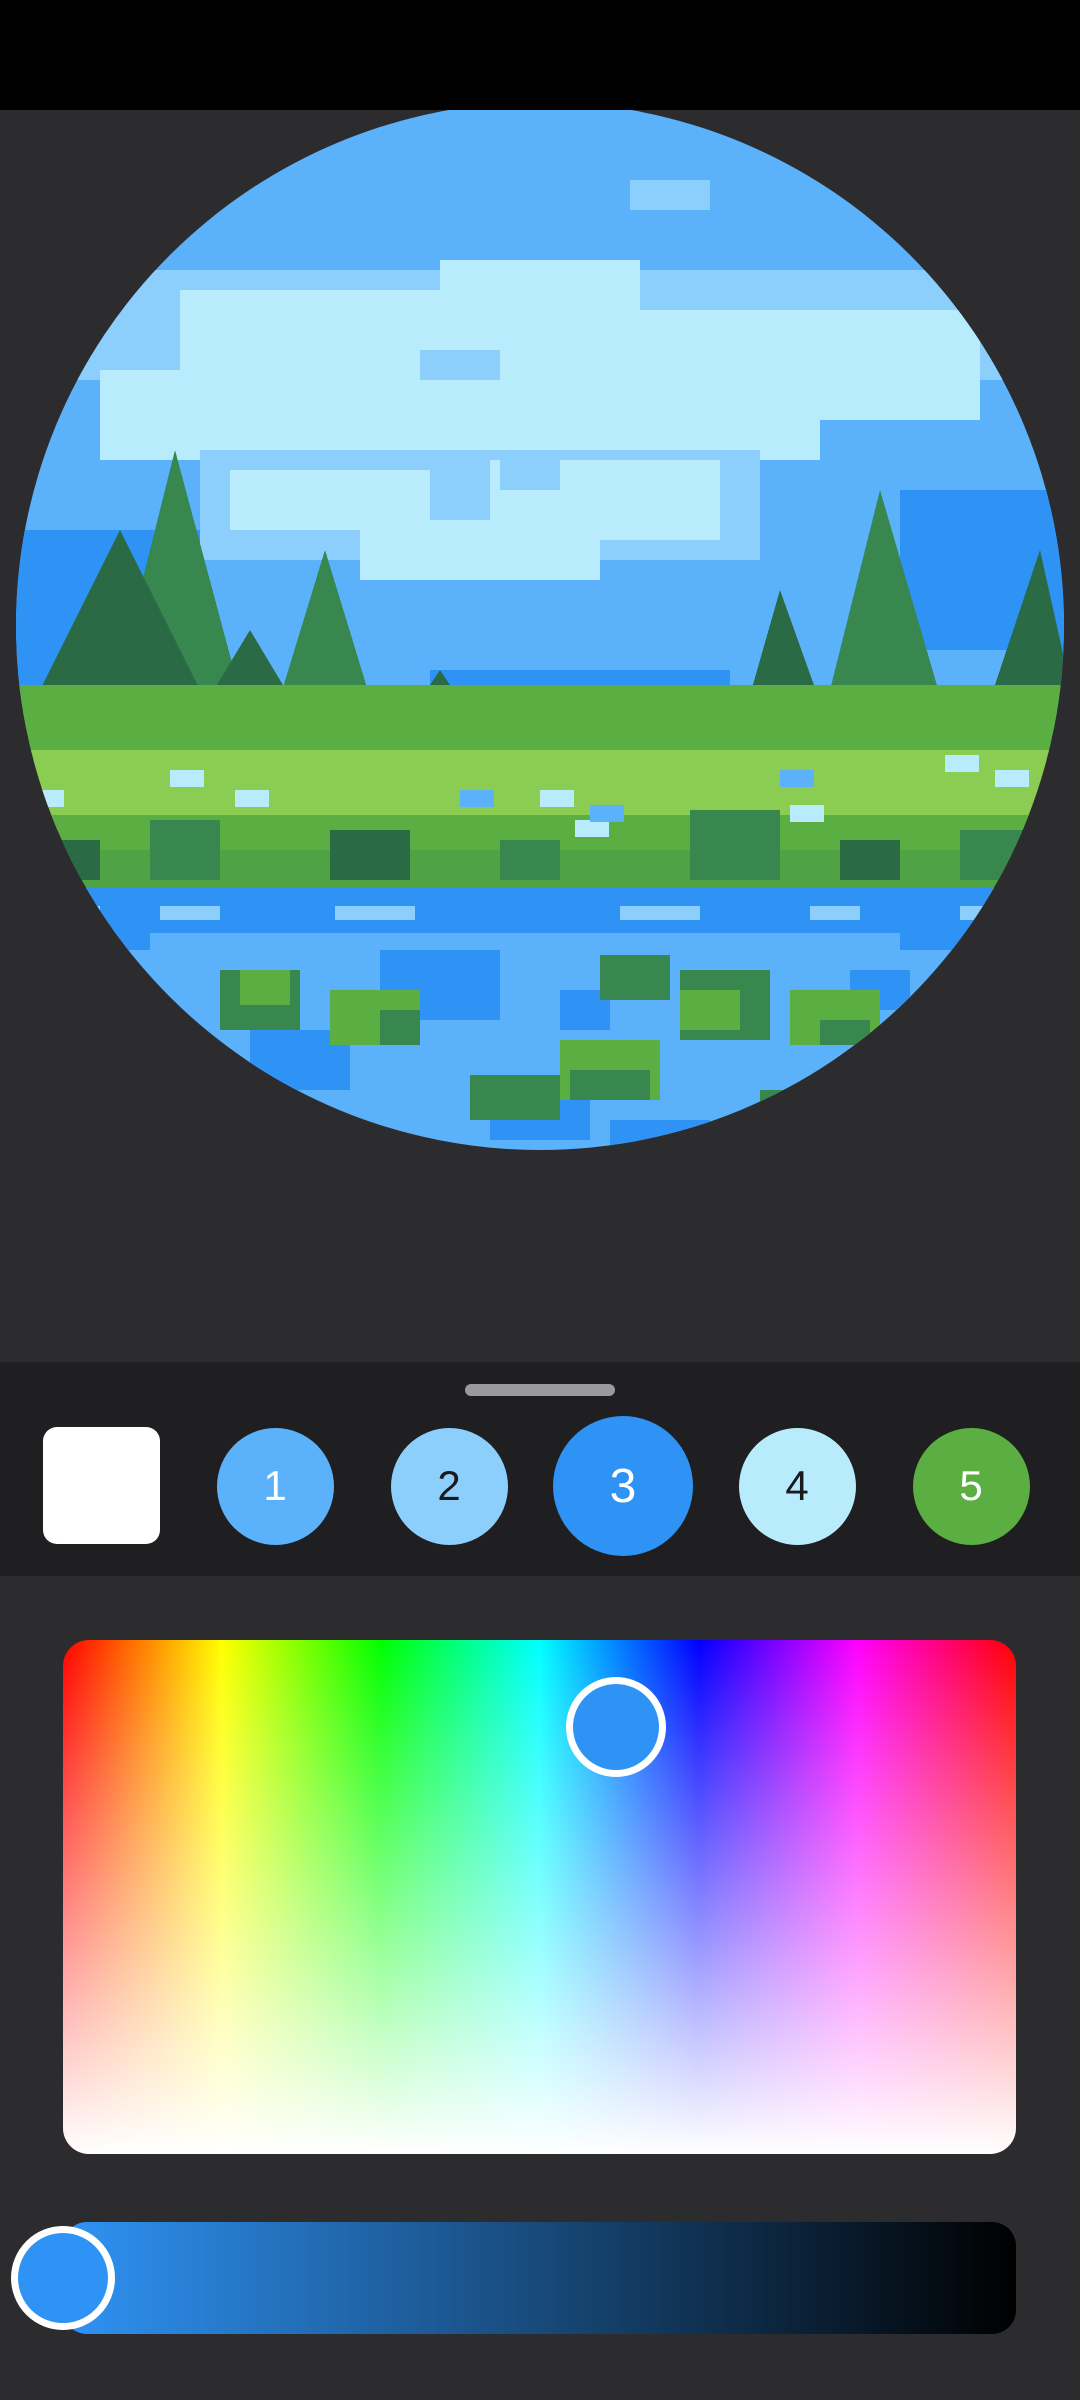 This screenshot has width=1080, height=2400. I want to click on color-picker-thumb, so click(615, 1727).